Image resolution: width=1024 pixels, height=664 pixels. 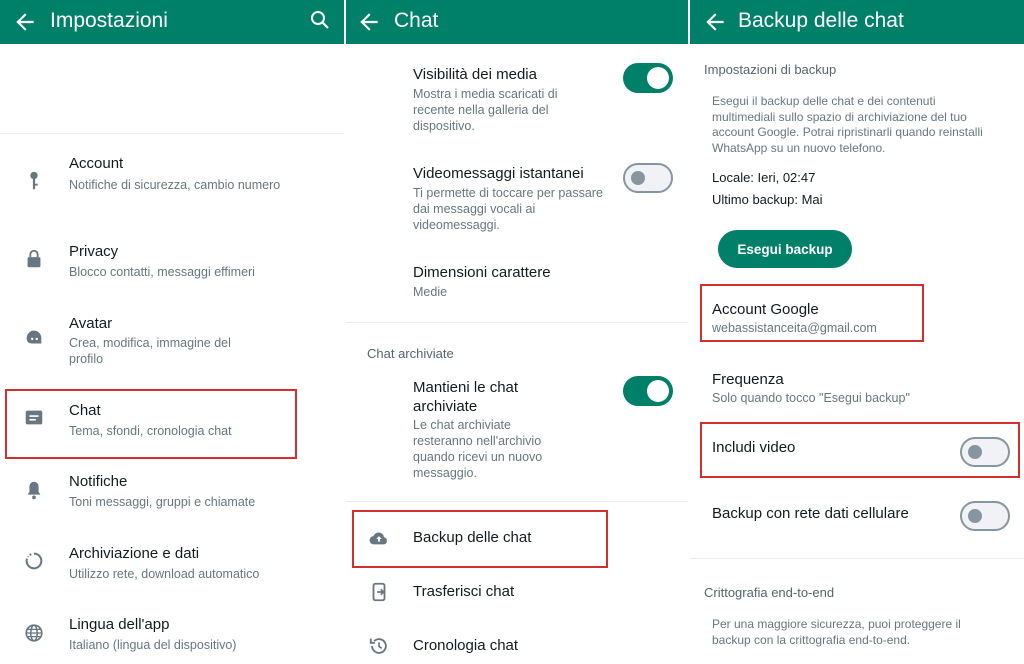 I want to click on history-icon, so click(x=378, y=646).